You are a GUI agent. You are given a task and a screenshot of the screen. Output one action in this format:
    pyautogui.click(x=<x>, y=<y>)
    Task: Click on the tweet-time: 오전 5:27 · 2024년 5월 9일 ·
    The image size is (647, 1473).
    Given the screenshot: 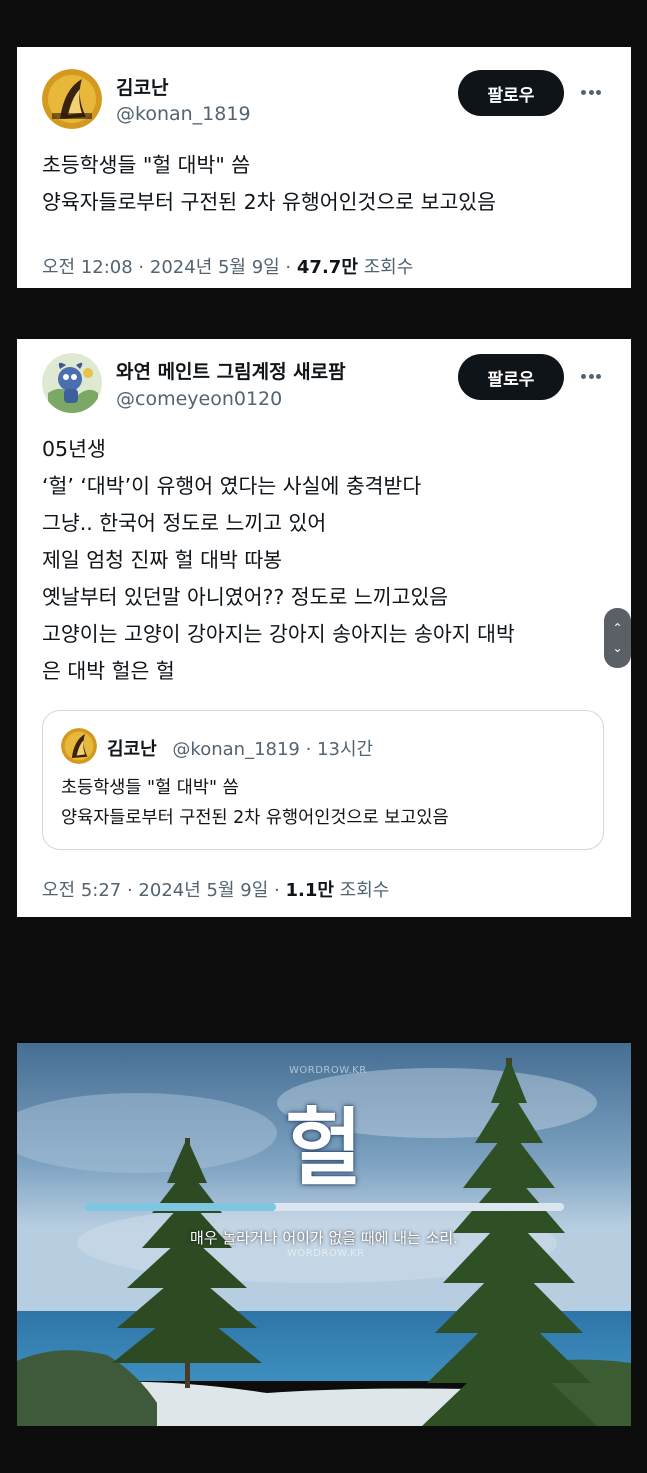 What is the action you would take?
    pyautogui.click(x=161, y=890)
    